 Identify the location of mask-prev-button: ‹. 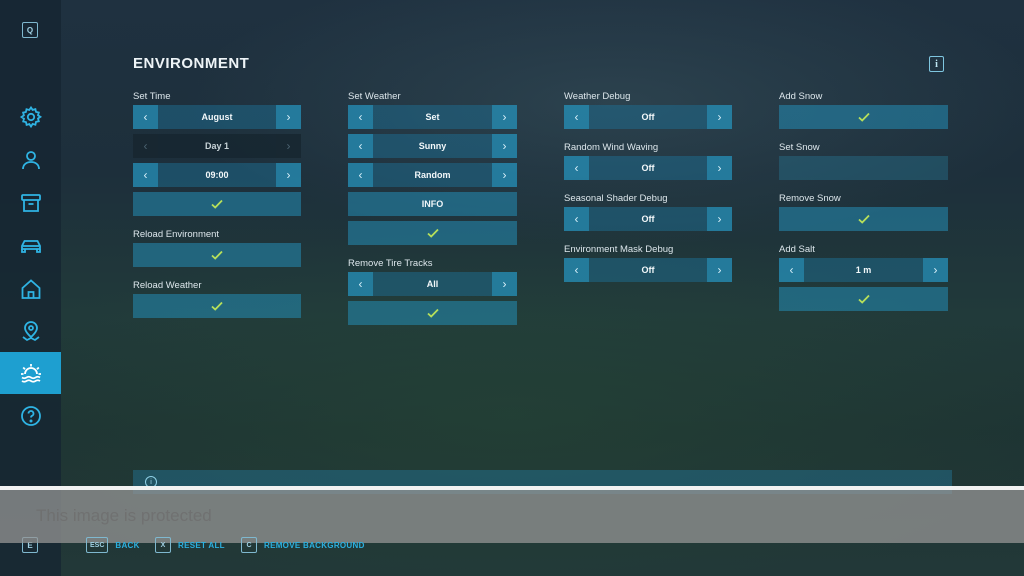
(576, 270).